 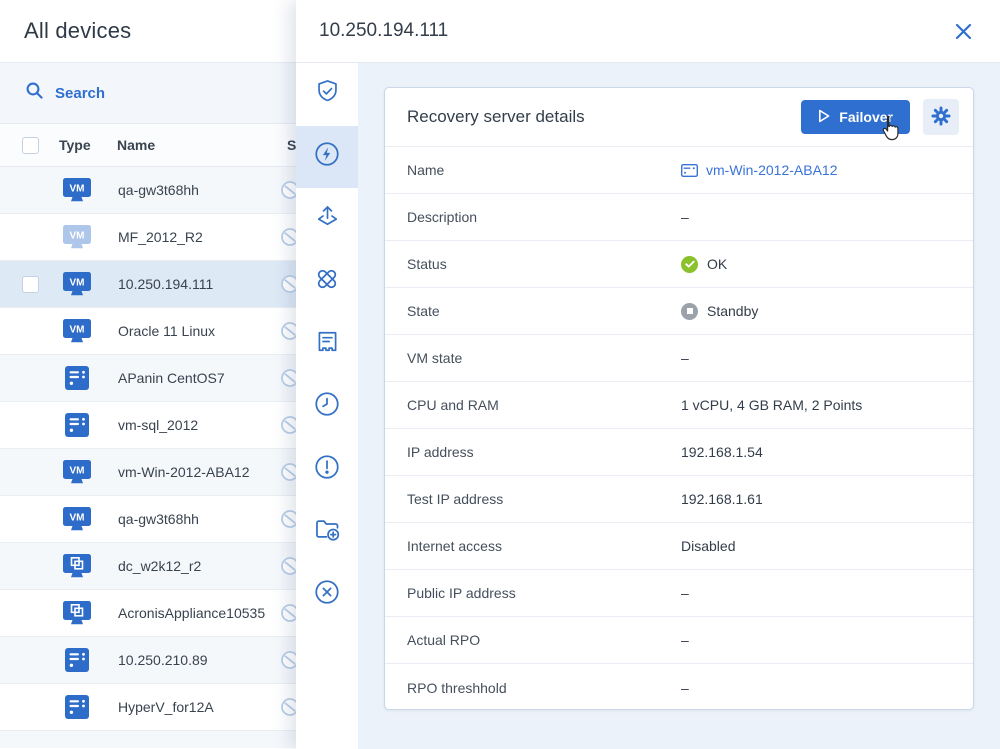 What do you see at coordinates (679, 217) in the screenshot?
I see `field-row: Description –` at bounding box center [679, 217].